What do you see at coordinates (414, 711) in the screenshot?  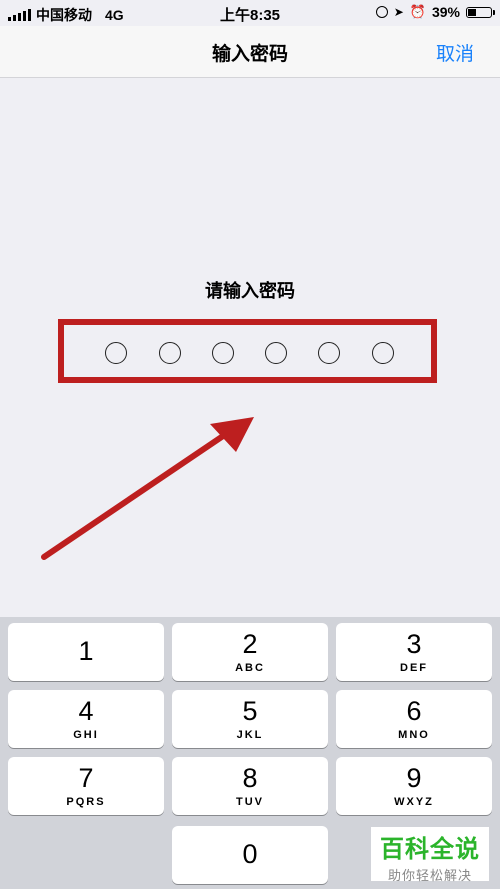 I see `key-digit: 6` at bounding box center [414, 711].